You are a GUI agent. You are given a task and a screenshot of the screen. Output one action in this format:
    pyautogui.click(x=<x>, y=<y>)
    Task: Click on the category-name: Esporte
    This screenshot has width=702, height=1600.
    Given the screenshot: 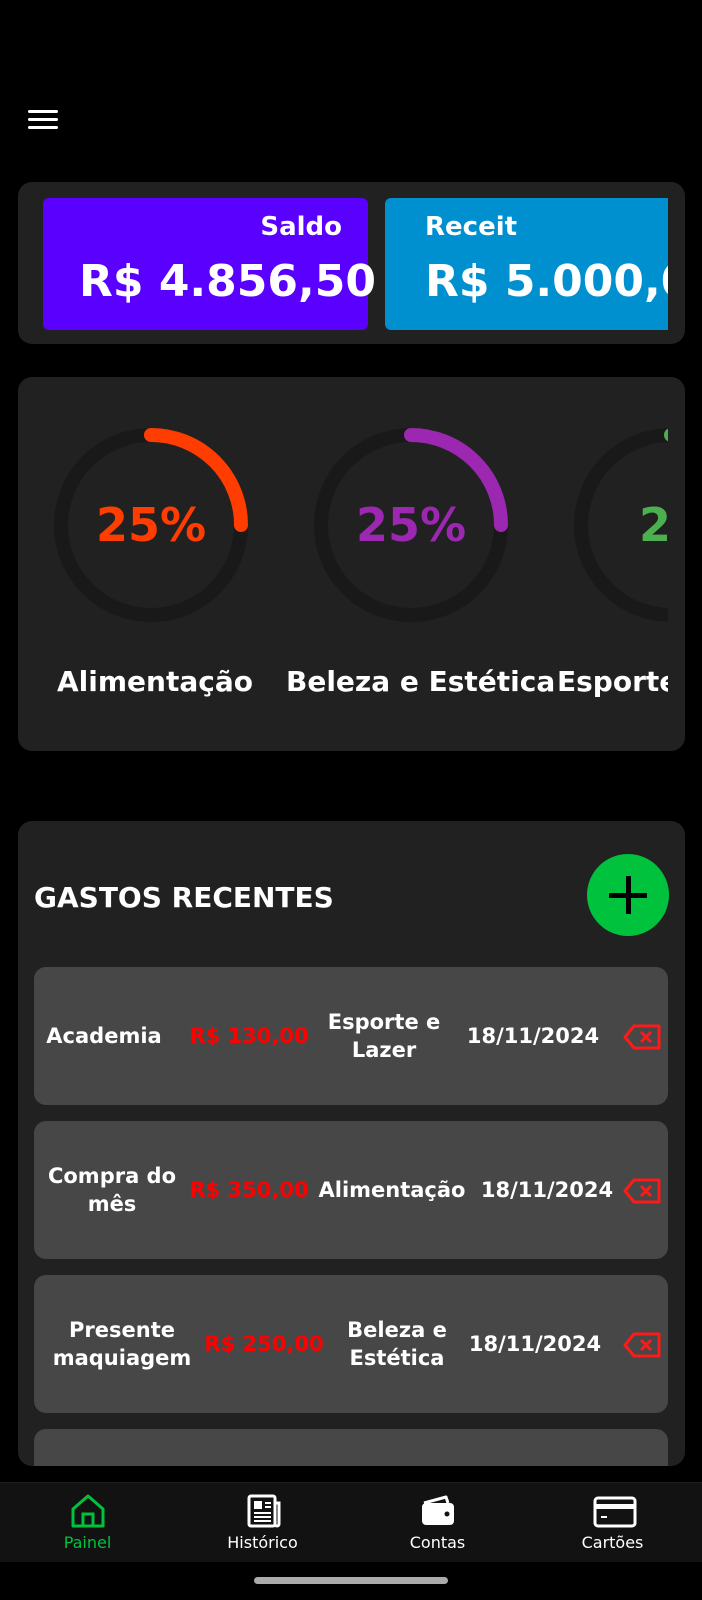 What is the action you would take?
    pyautogui.click(x=612, y=681)
    